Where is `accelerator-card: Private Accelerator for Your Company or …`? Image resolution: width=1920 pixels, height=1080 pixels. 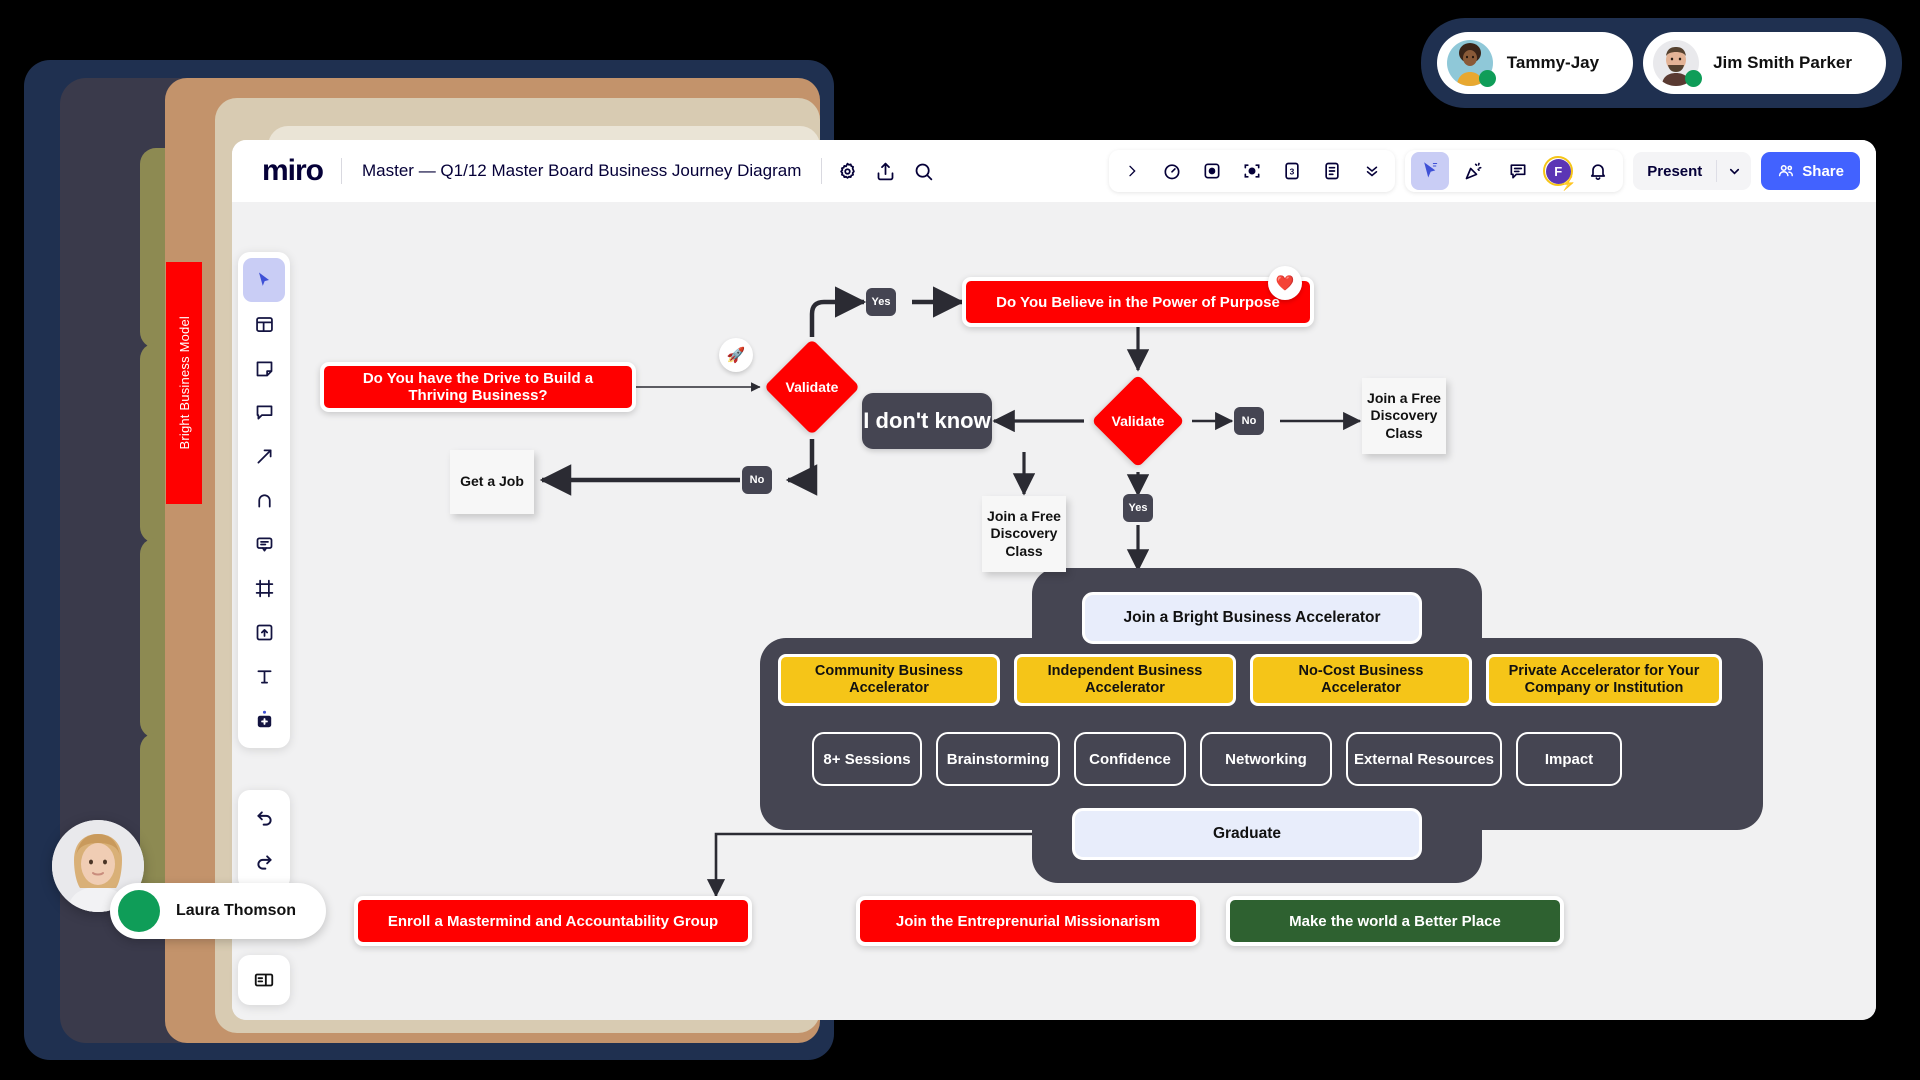
accelerator-card: Private Accelerator for Your Company or … is located at coordinates (1604, 680).